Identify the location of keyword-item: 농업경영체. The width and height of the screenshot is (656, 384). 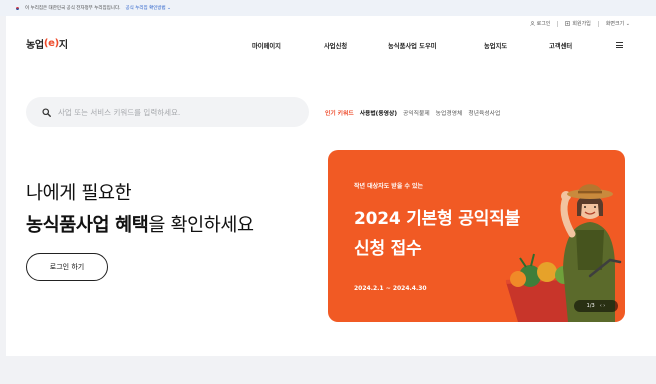
(449, 112).